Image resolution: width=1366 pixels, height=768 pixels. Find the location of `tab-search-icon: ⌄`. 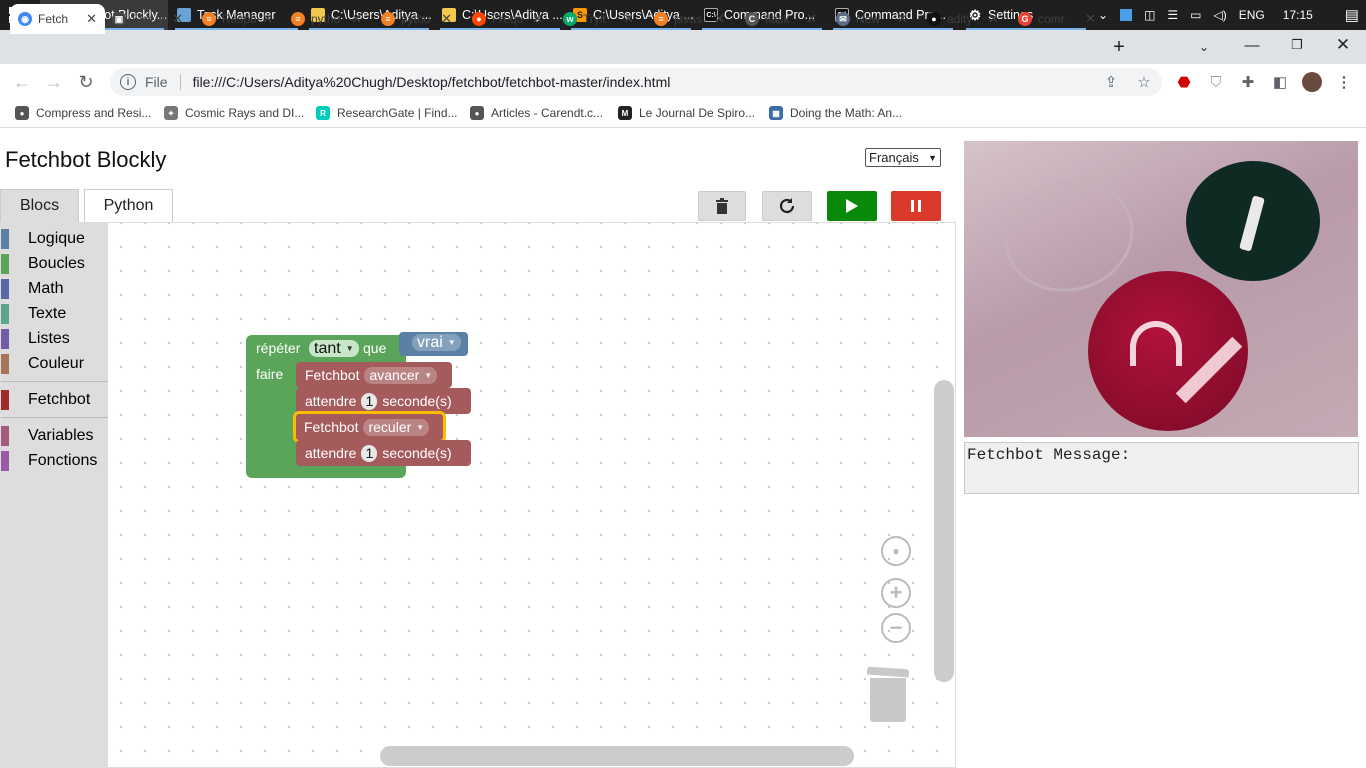

tab-search-icon: ⌄ is located at coordinates (1204, 47).